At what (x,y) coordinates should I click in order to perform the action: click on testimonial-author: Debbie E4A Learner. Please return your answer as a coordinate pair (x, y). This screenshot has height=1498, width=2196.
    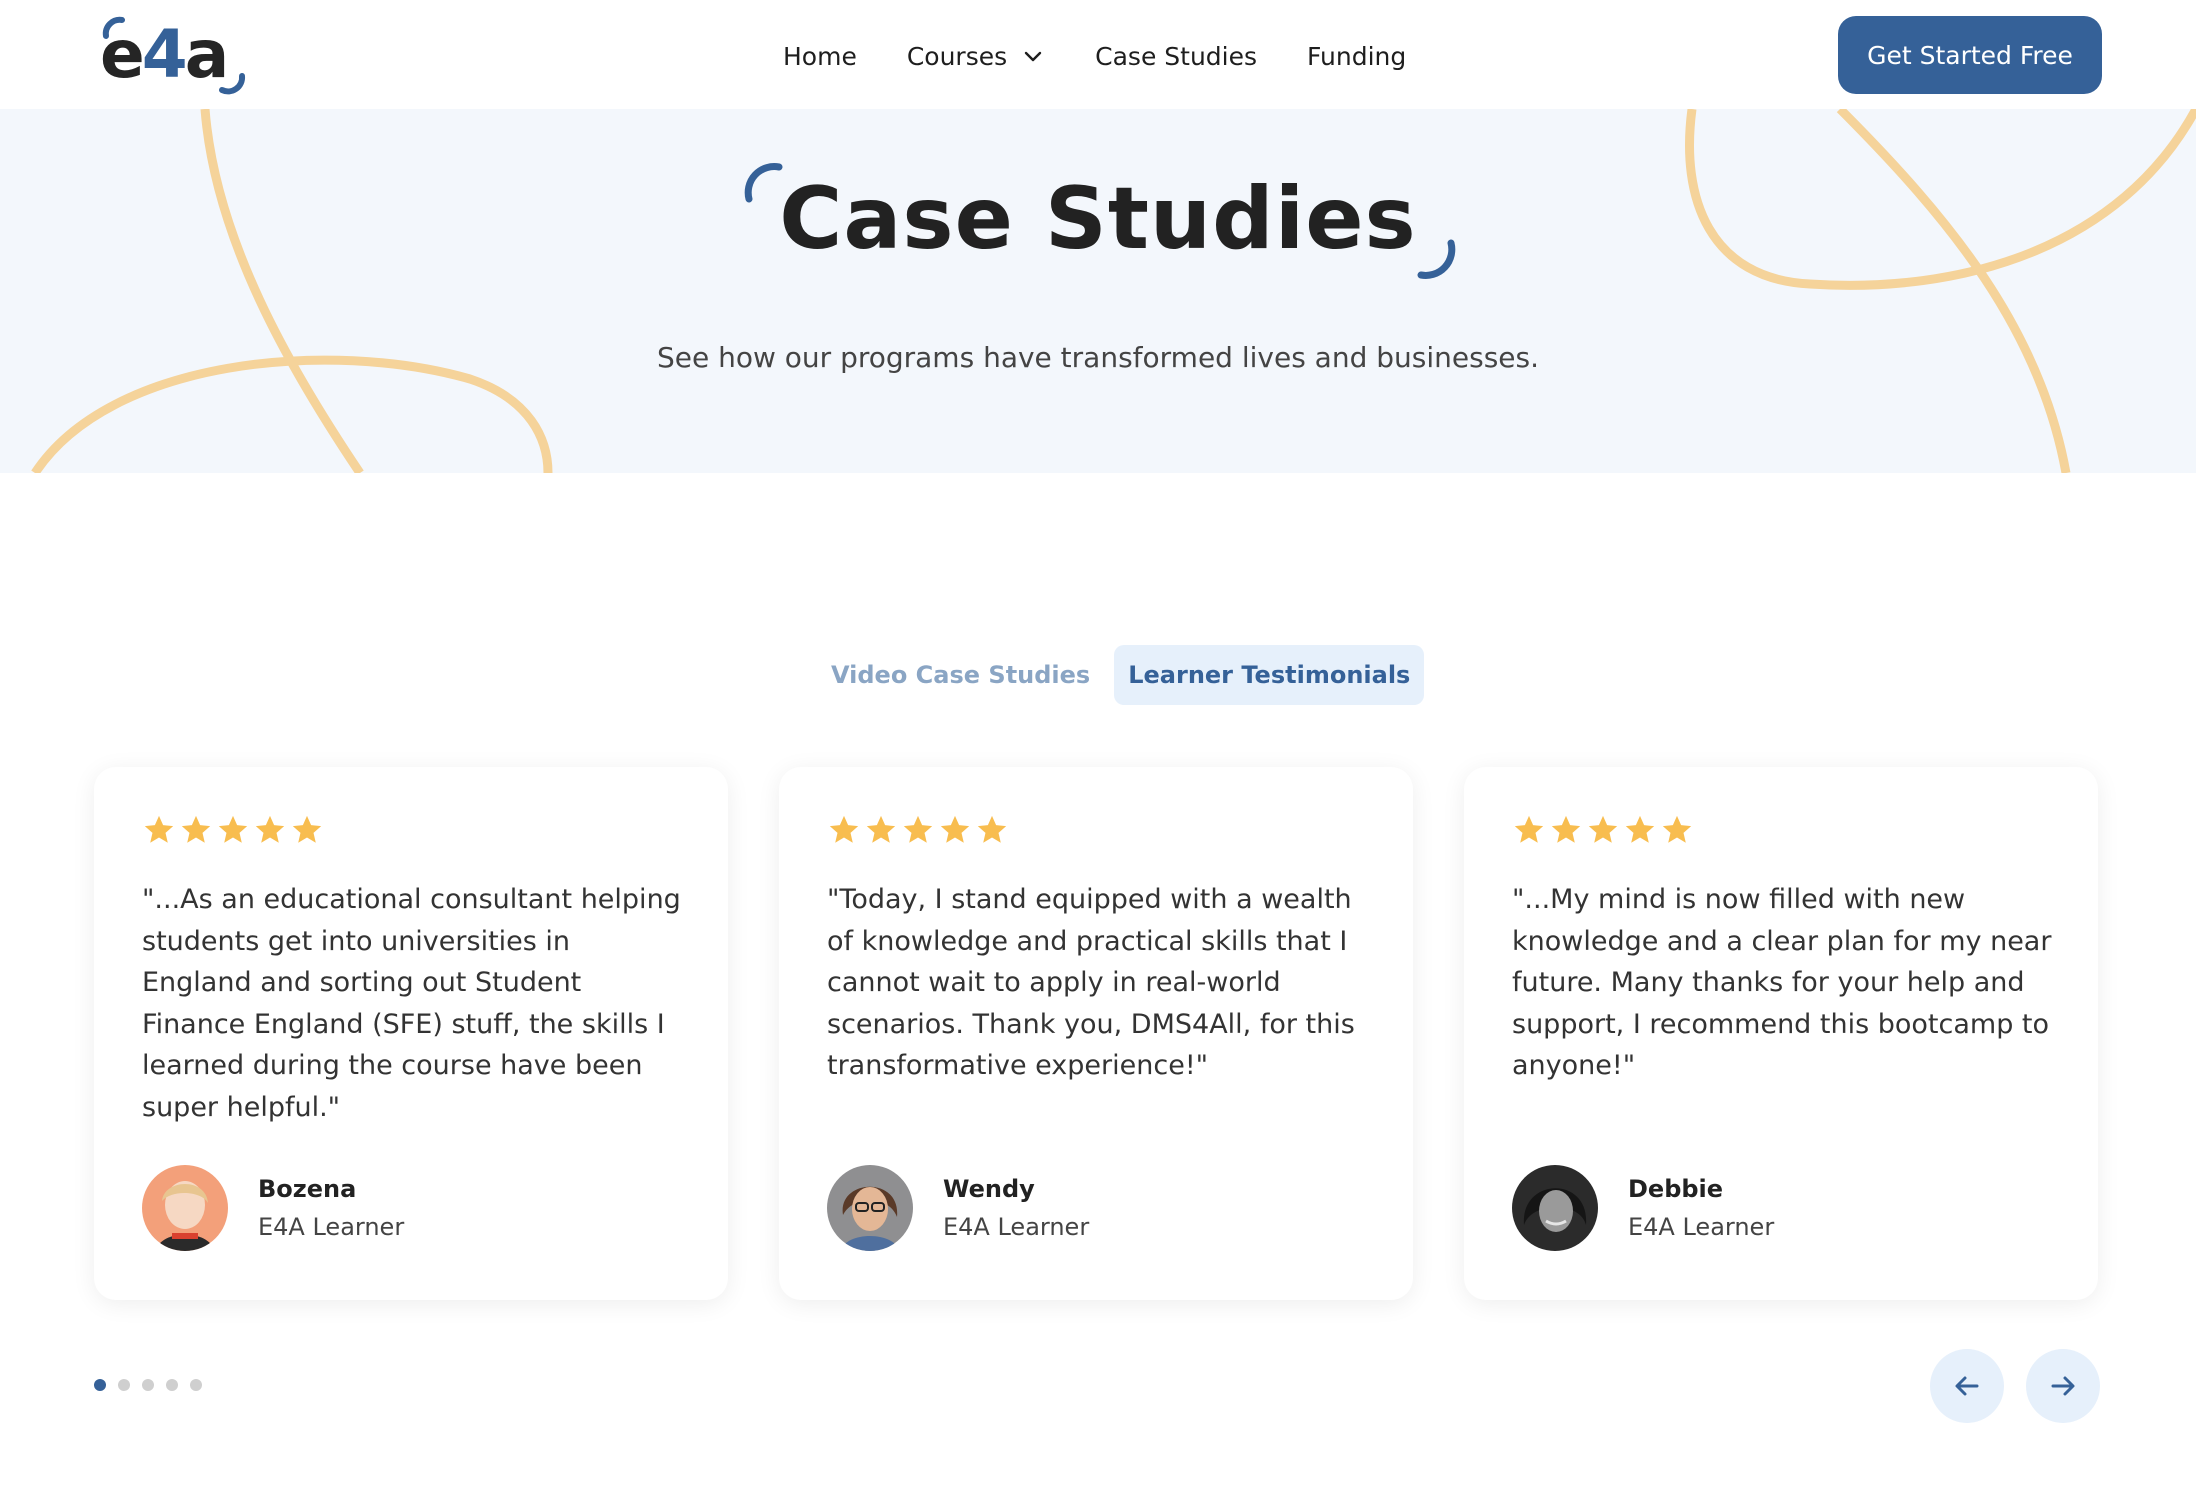
    Looking at the image, I should click on (1643, 1208).